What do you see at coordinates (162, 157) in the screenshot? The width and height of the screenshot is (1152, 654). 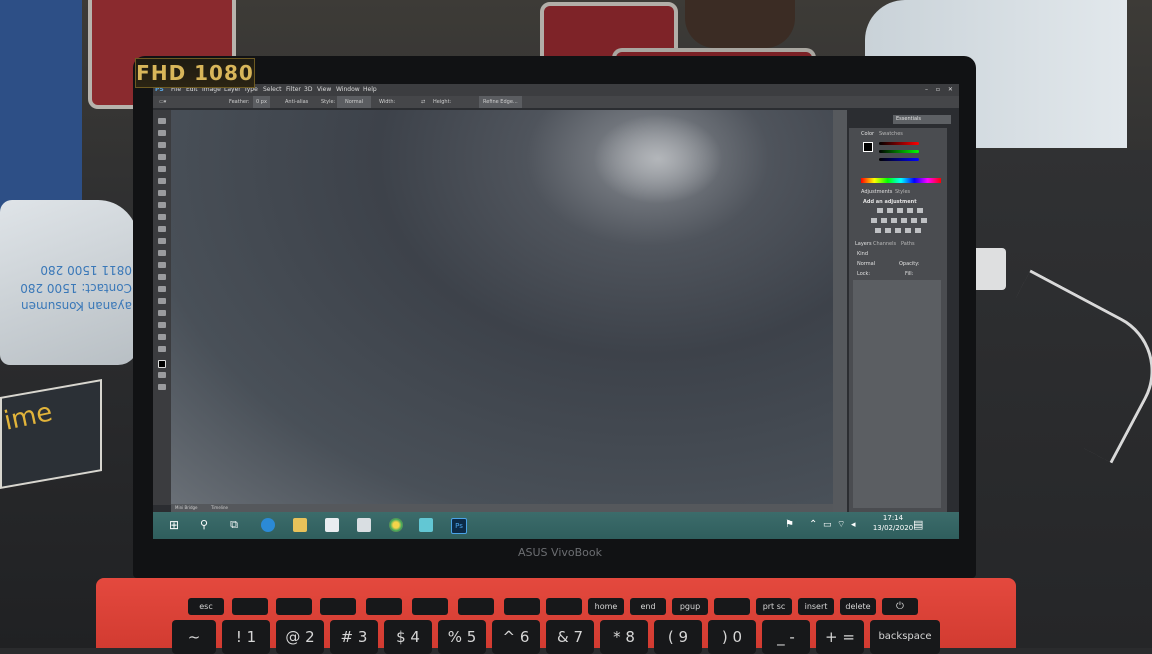 I see `quick-select-tool-icon` at bounding box center [162, 157].